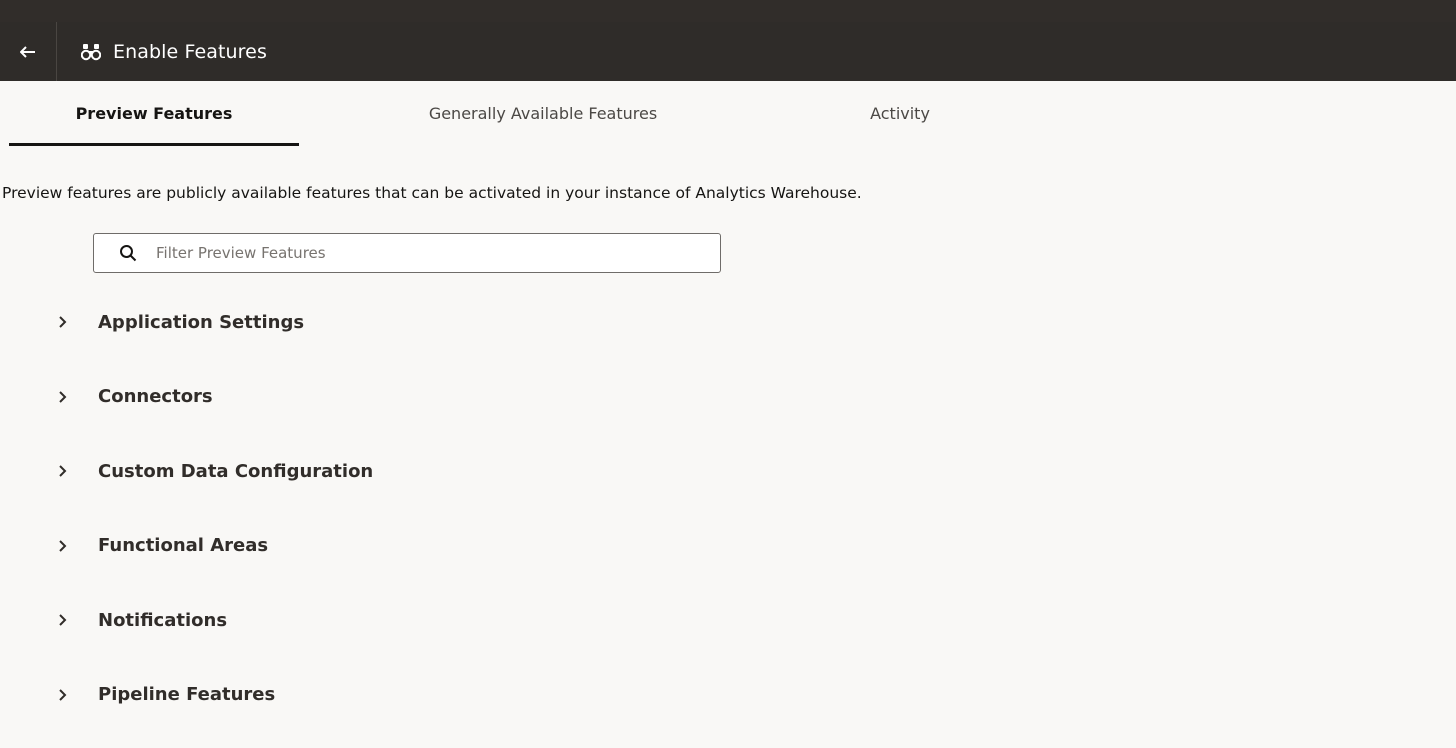 Image resolution: width=1456 pixels, height=748 pixels. What do you see at coordinates (728, 51) in the screenshot?
I see `page-header: Enable Features` at bounding box center [728, 51].